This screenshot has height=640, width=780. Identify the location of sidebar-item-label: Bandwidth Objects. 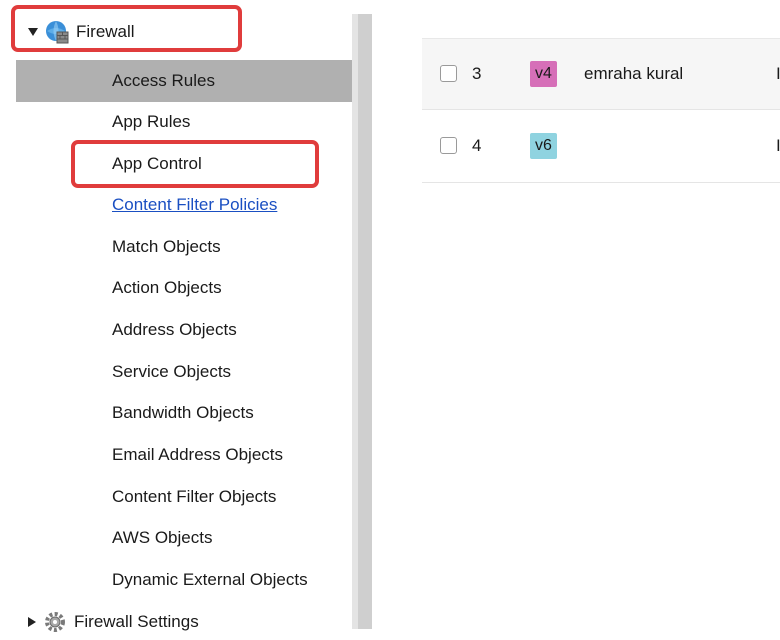
(183, 412).